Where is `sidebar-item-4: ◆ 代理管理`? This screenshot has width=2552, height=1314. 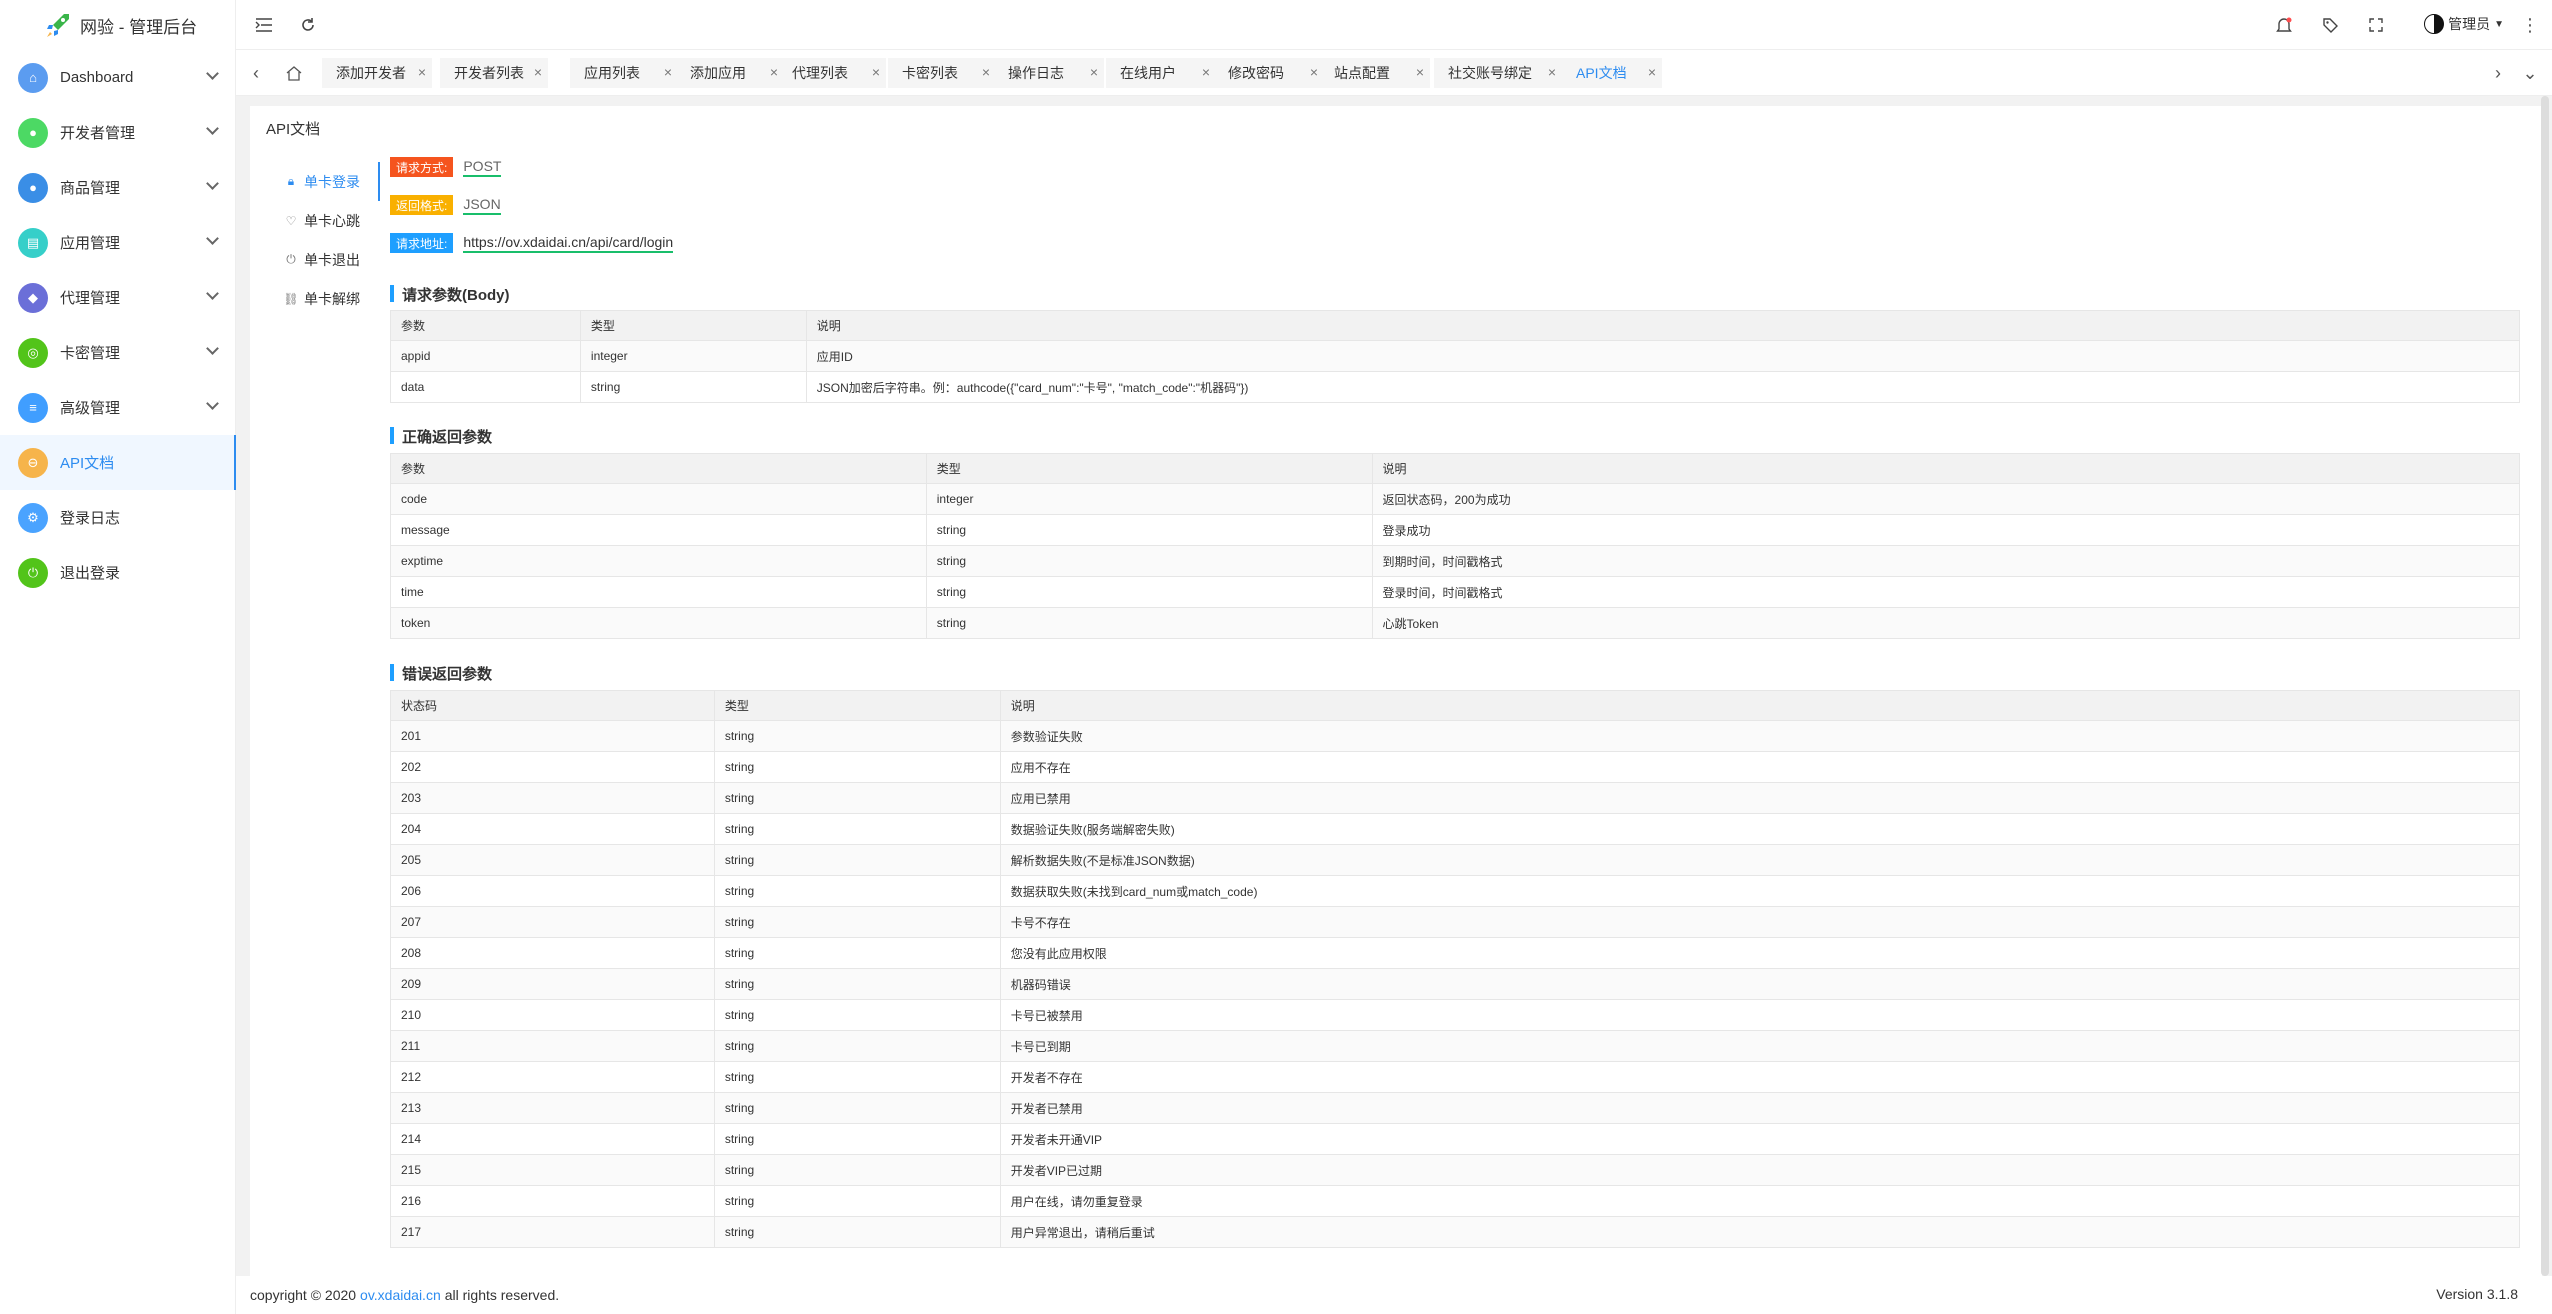
sidebar-item-4: ◆ 代理管理 is located at coordinates (117, 297).